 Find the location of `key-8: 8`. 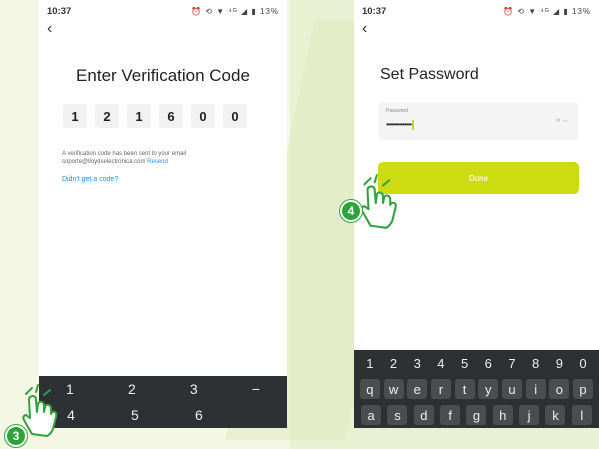

key-8: 8 is located at coordinates (536, 363).